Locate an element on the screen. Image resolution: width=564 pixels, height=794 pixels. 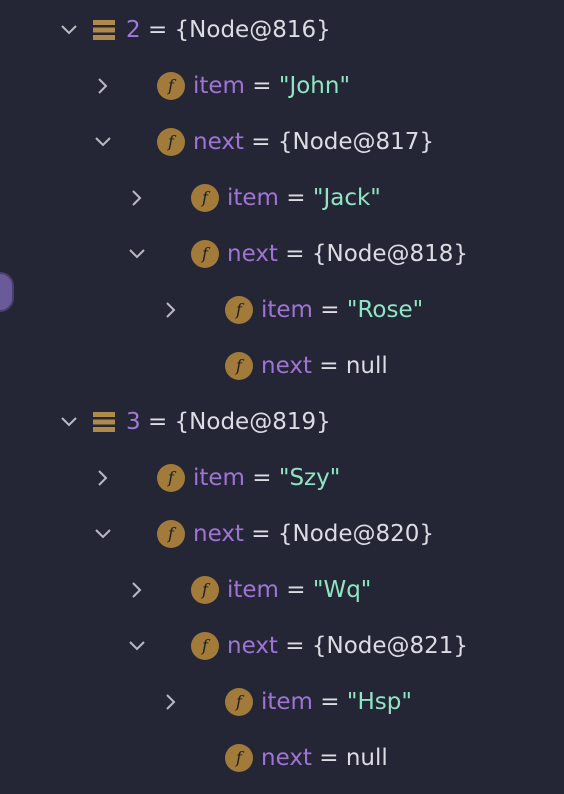
variable-label: next = {Node@817} is located at coordinates (313, 142).